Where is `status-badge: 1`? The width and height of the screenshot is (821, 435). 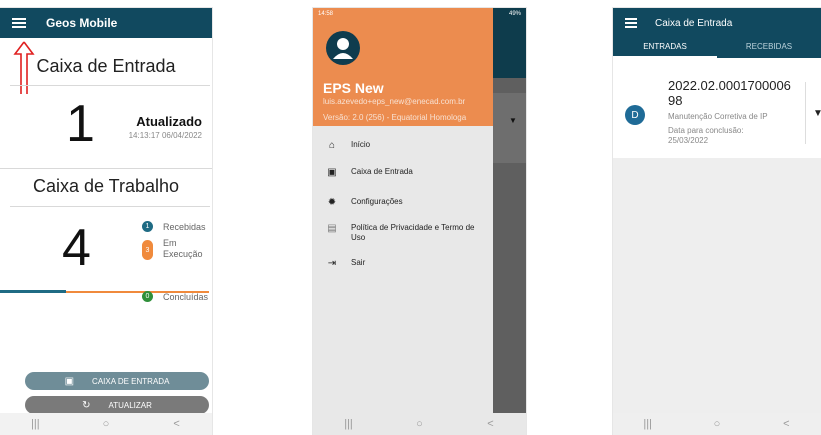
status-badge: 1 is located at coordinates (147, 226).